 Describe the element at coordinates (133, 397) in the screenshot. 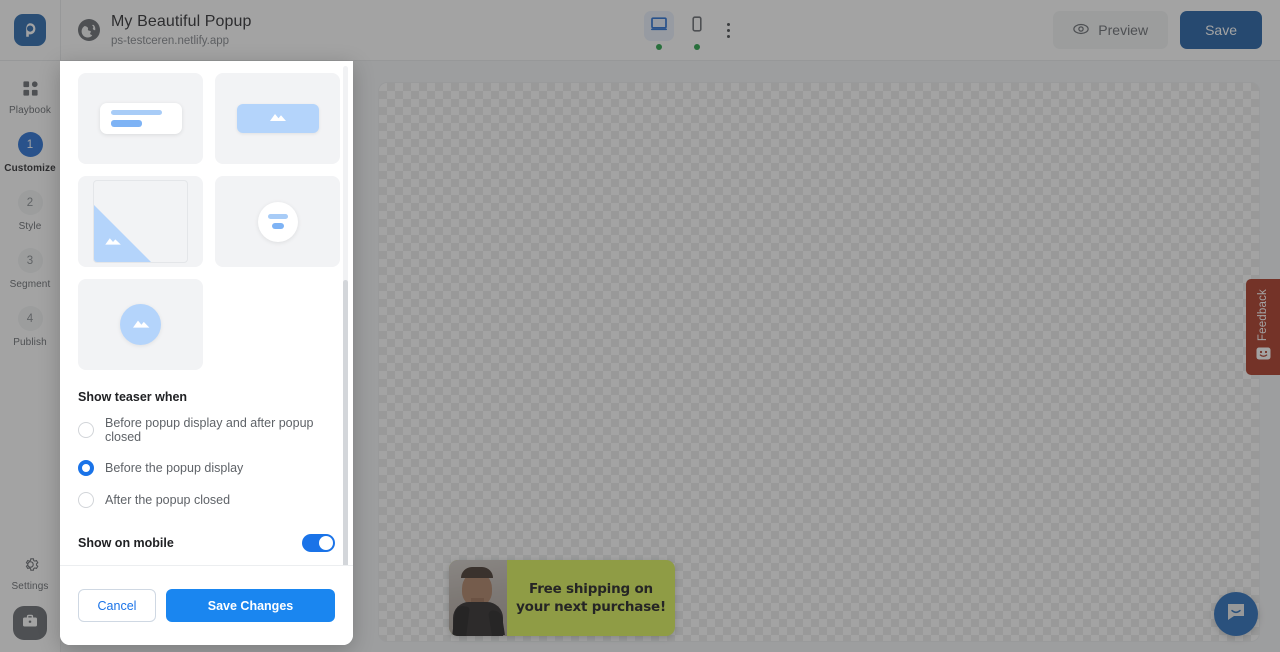

I see `teaser-section-title: Show teaser when` at that location.